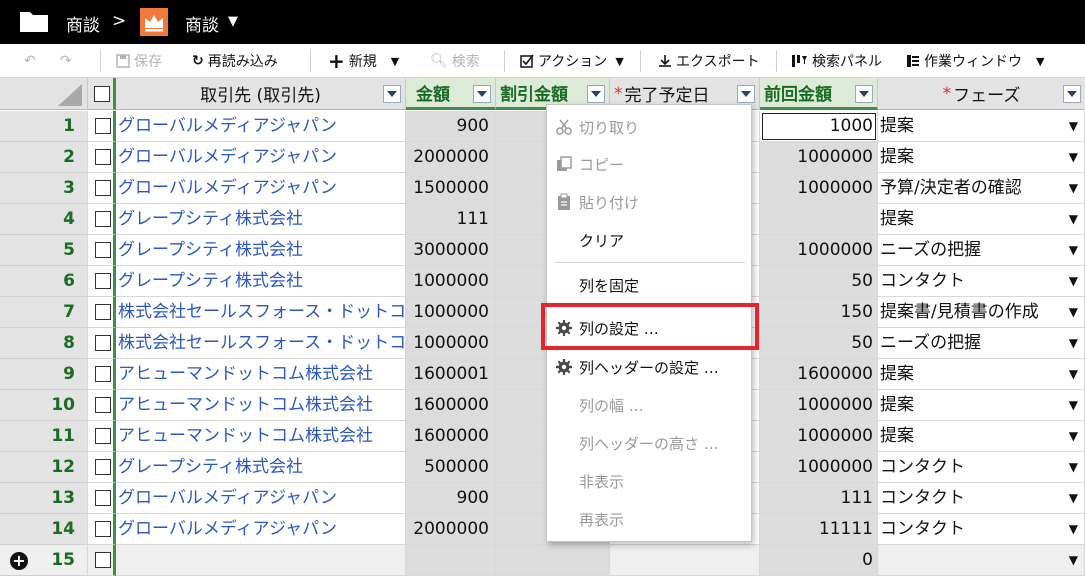 Image resolution: width=1085 pixels, height=577 pixels. I want to click on row-number: 13, so click(44, 498).